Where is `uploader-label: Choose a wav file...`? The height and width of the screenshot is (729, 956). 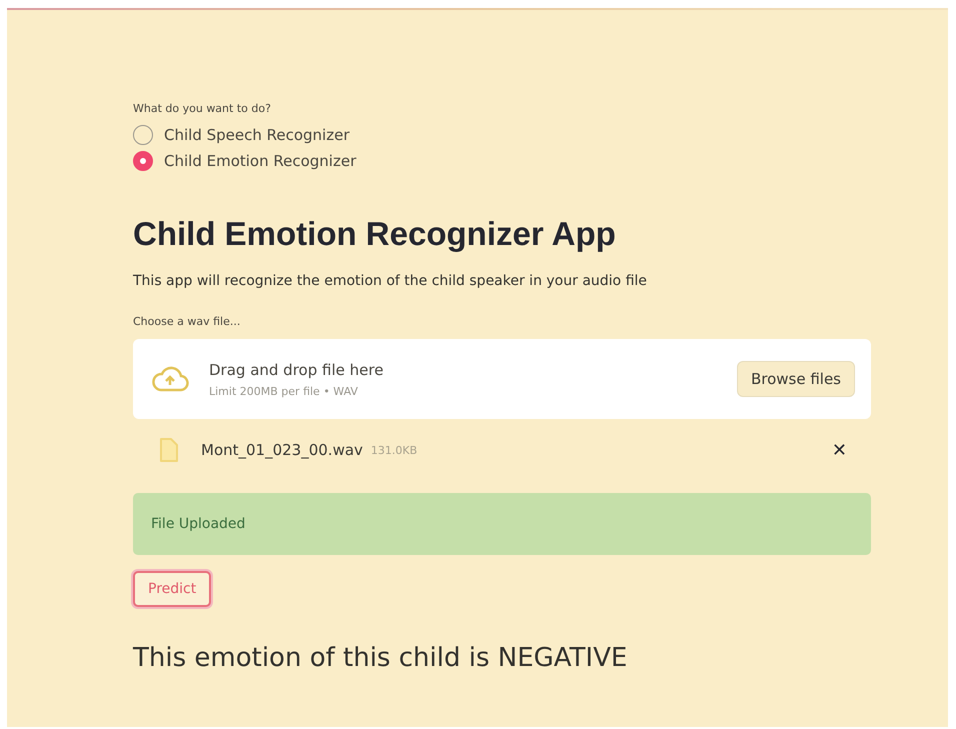 uploader-label: Choose a wav file... is located at coordinates (187, 321).